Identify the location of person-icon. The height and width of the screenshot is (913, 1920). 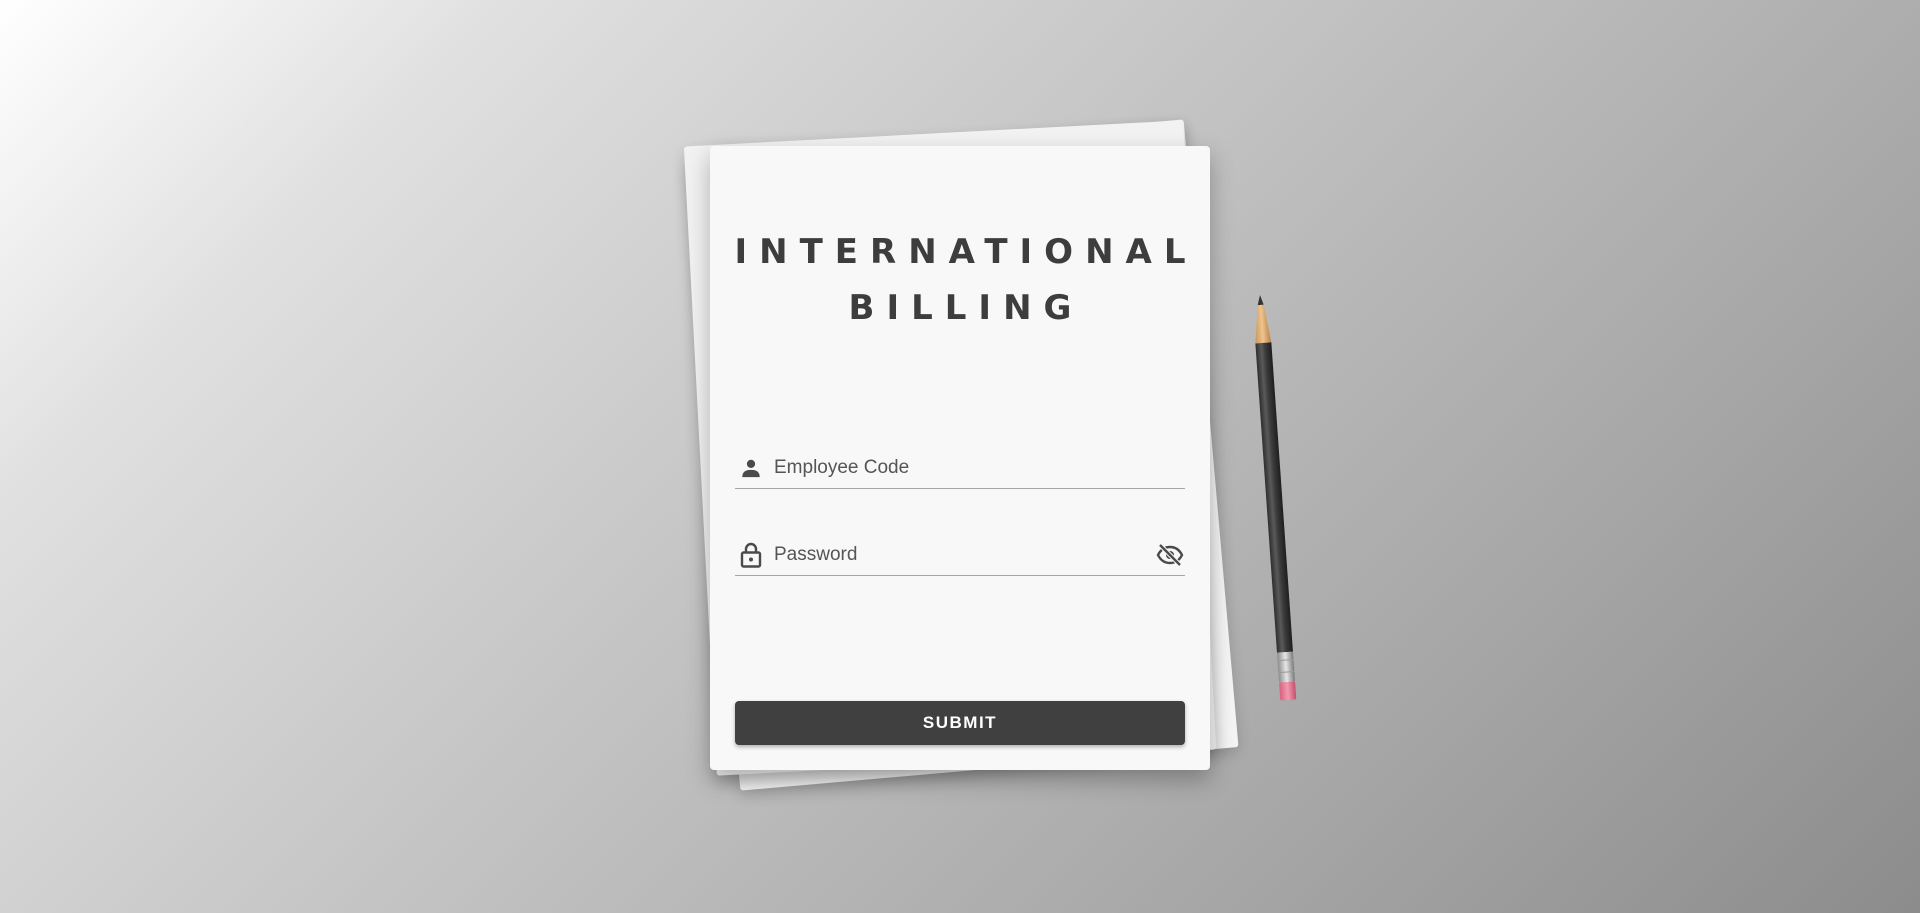
(751, 468).